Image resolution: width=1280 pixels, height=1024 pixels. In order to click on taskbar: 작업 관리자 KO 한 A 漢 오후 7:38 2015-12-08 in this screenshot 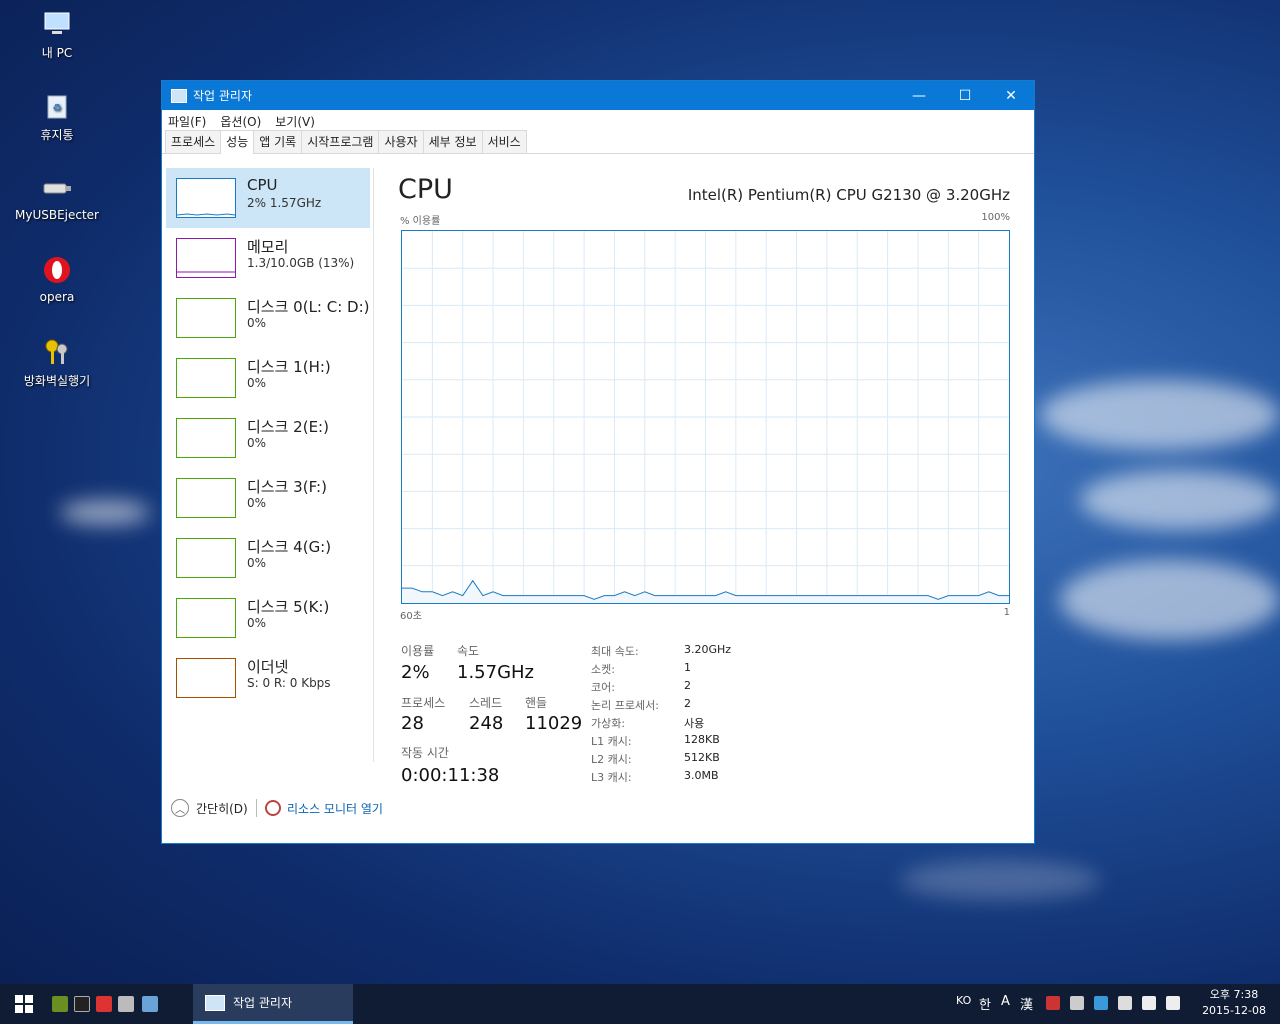, I will do `click(640, 1004)`.